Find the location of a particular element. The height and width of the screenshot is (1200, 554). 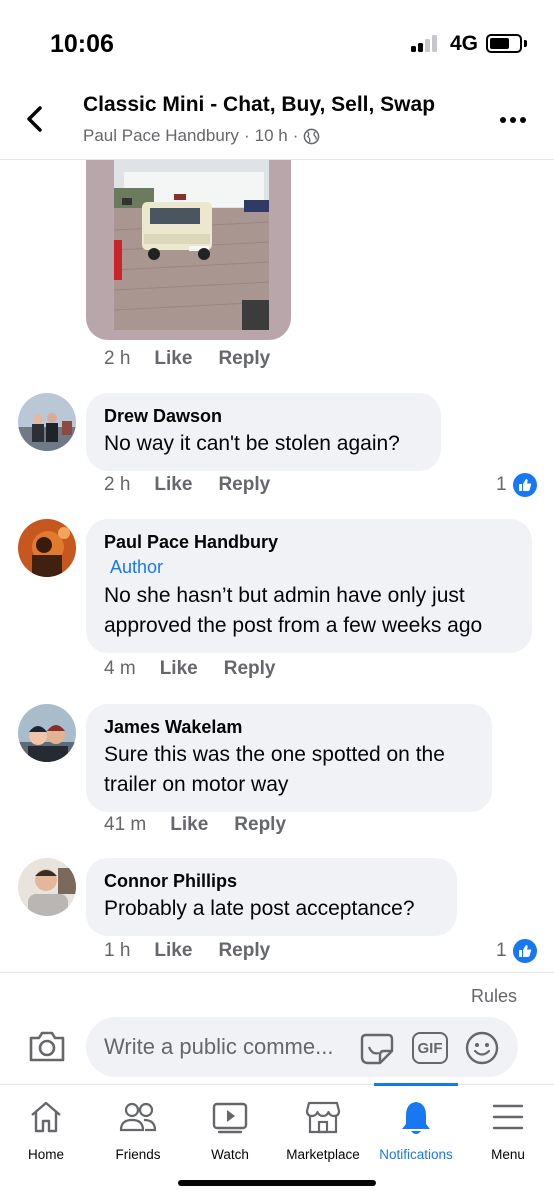

comment-composer: Rules Write a public comme... GIF is located at coordinates (277, 1028).